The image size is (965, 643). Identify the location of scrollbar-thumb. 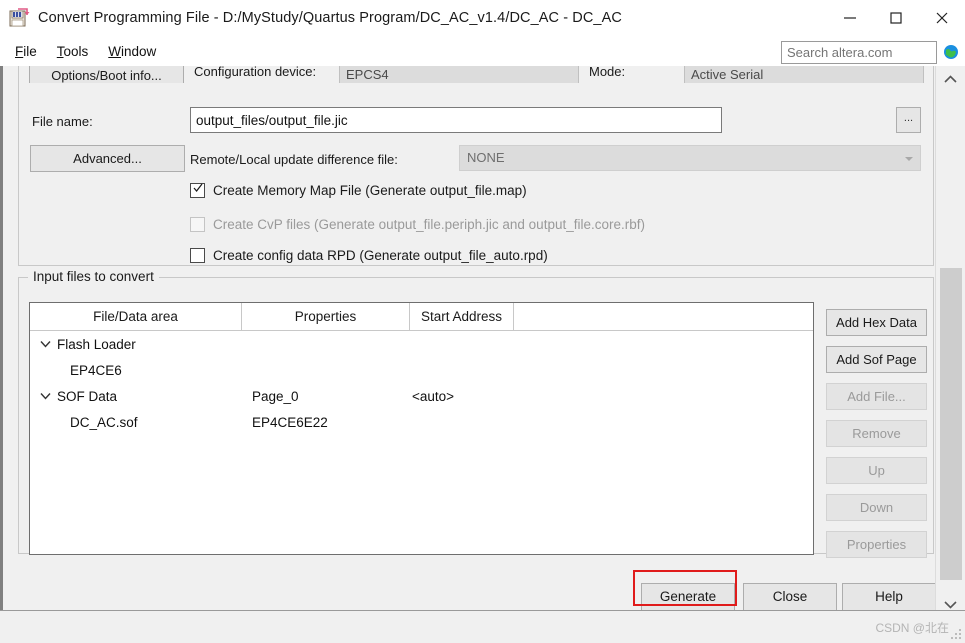
(951, 424).